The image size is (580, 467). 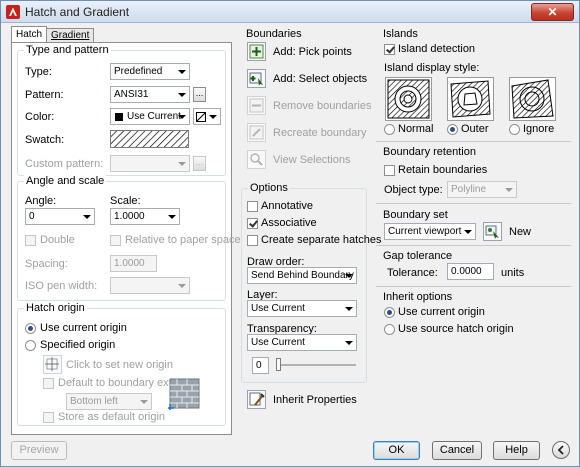 I want to click on transparency-slider-thumb, so click(x=278, y=364).